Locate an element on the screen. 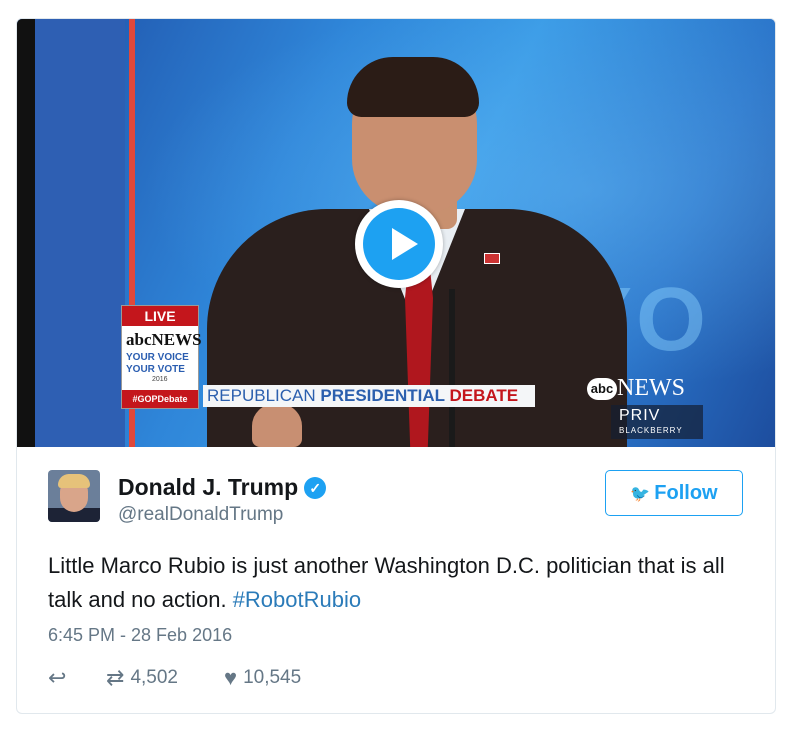 The height and width of the screenshot is (738, 798). like-count: 10,545 is located at coordinates (272, 677).